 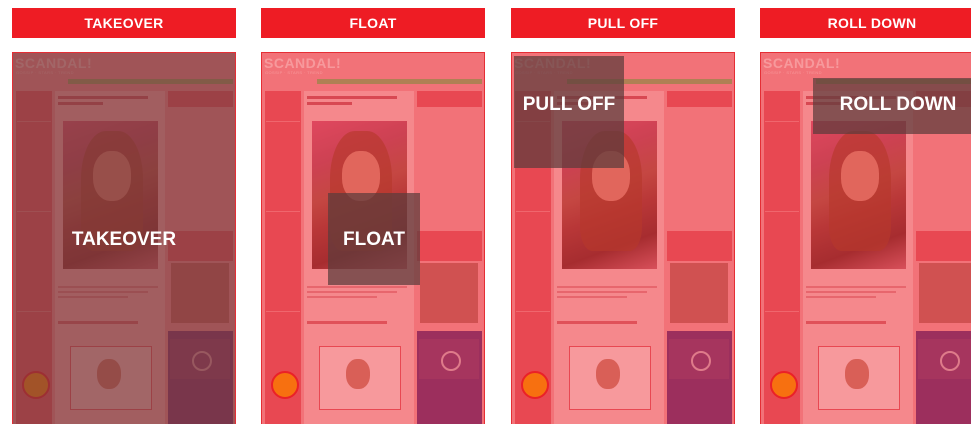 What do you see at coordinates (865, 23) in the screenshot?
I see `panel-title: ROLL DOWN` at bounding box center [865, 23].